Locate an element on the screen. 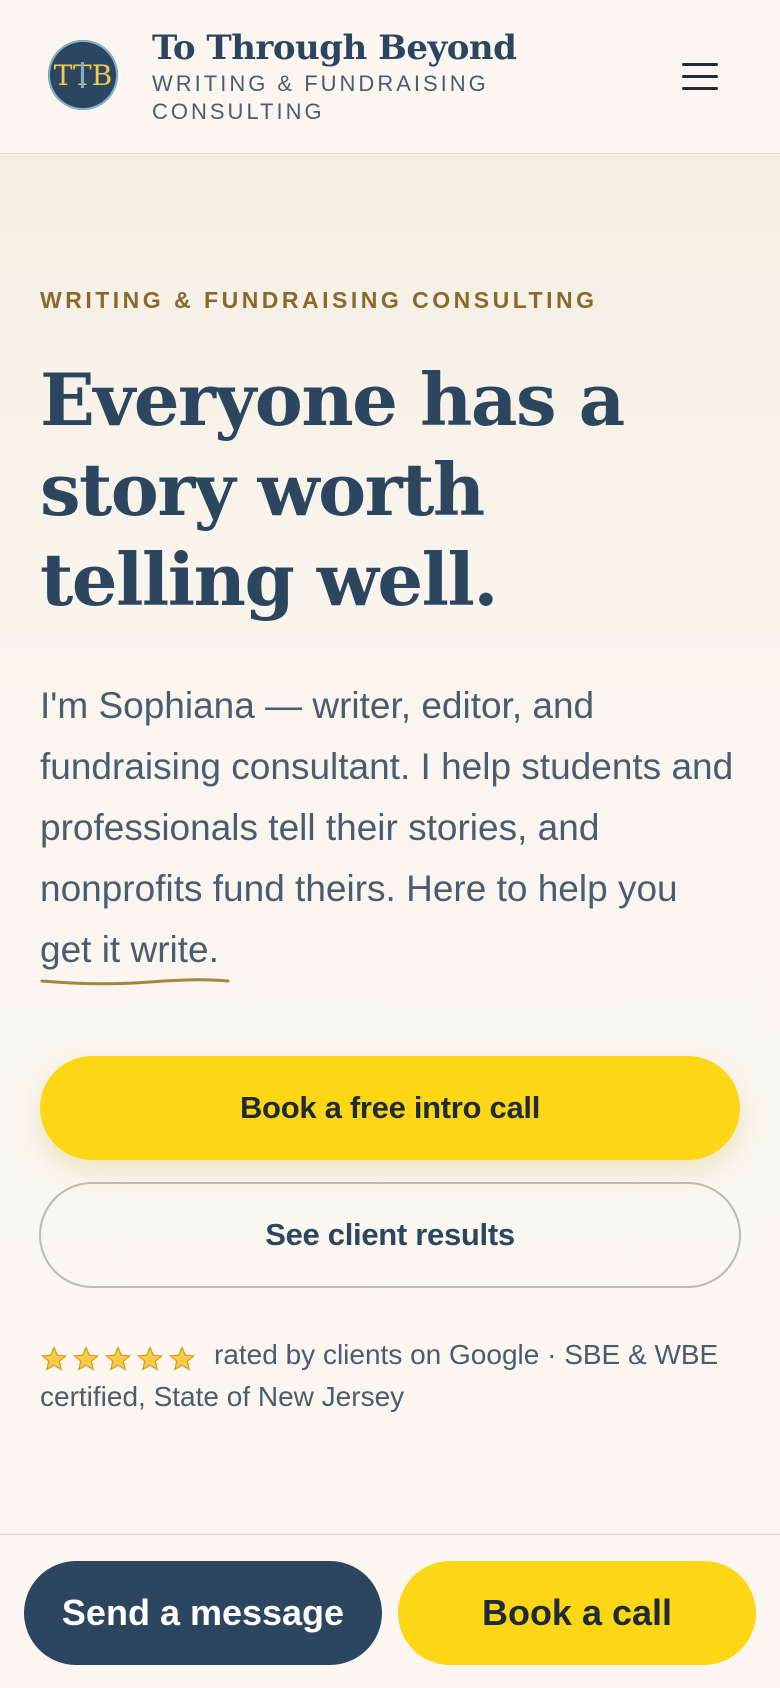 Image resolution: width=780 pixels, height=1688 pixels. intro-suffix: . is located at coordinates (213, 949).